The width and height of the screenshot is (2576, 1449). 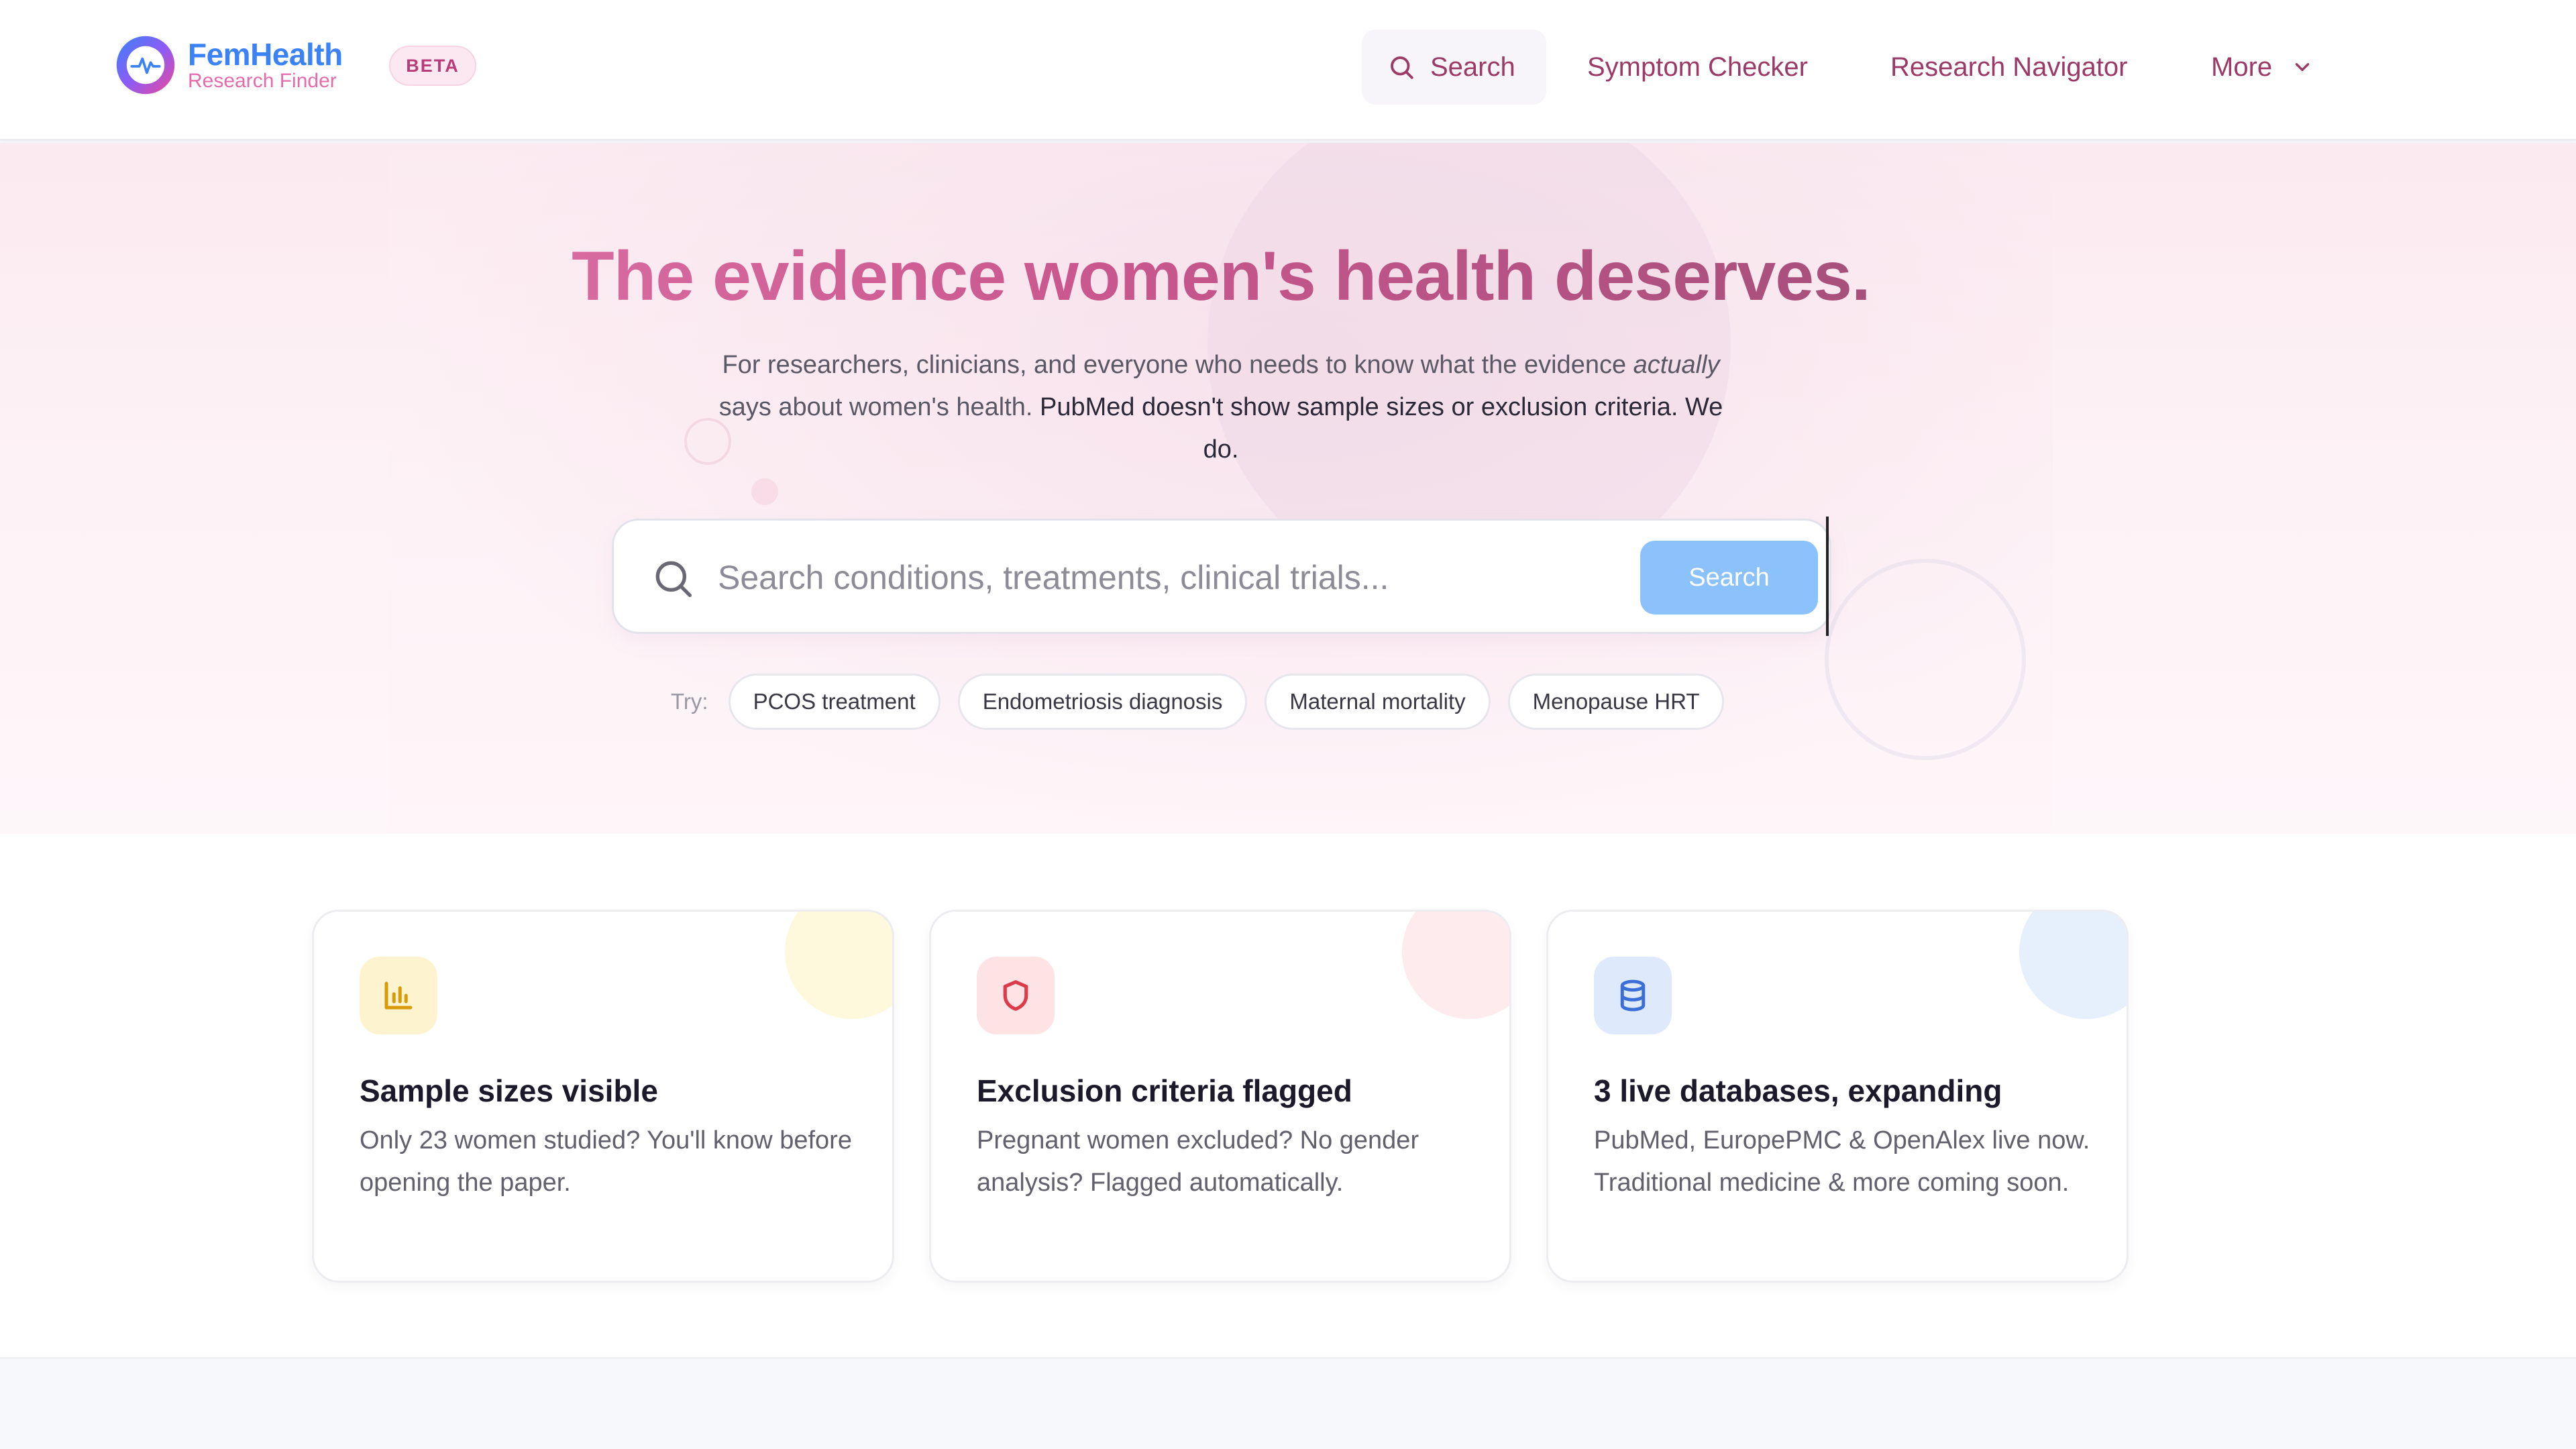 What do you see at coordinates (1137, 577) in the screenshot?
I see `search-input` at bounding box center [1137, 577].